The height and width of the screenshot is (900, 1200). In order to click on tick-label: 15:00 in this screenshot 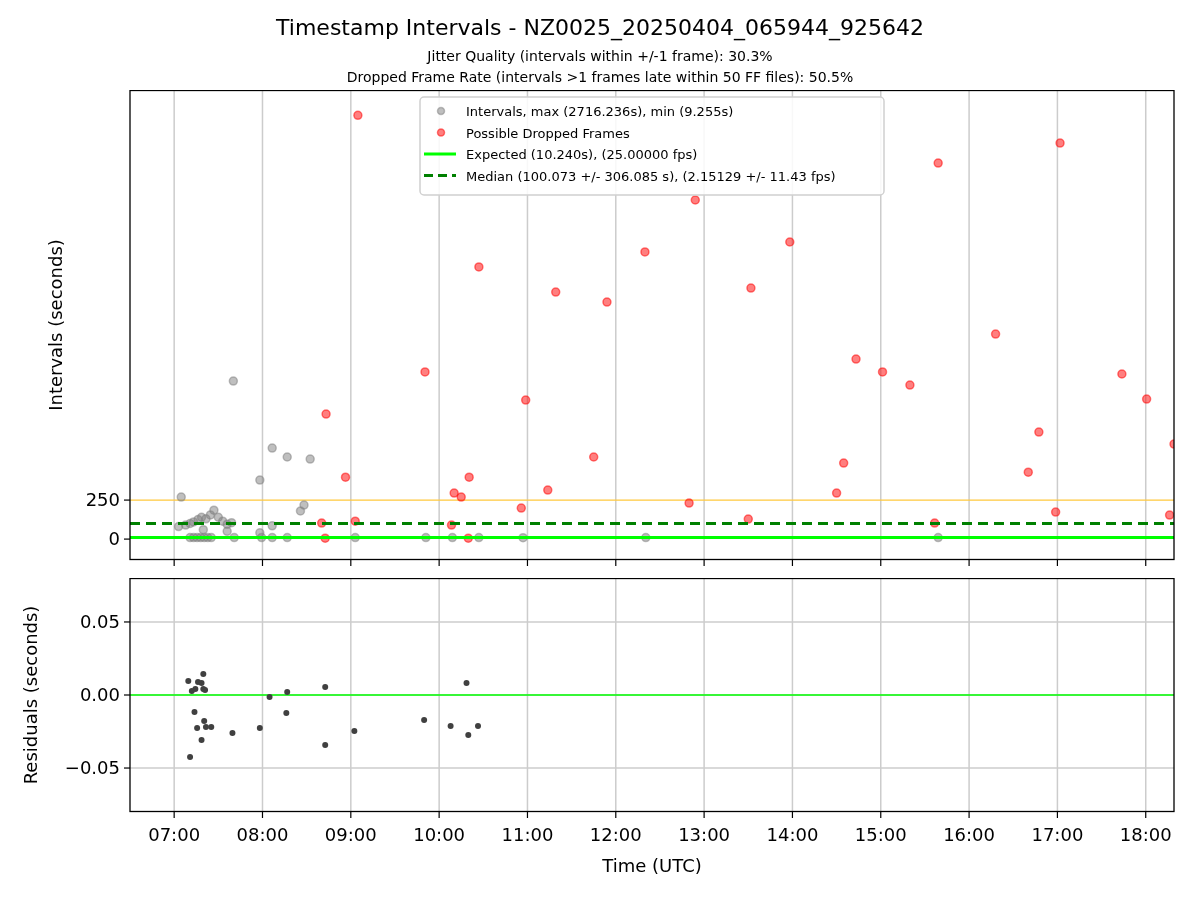, I will do `click(880, 834)`.